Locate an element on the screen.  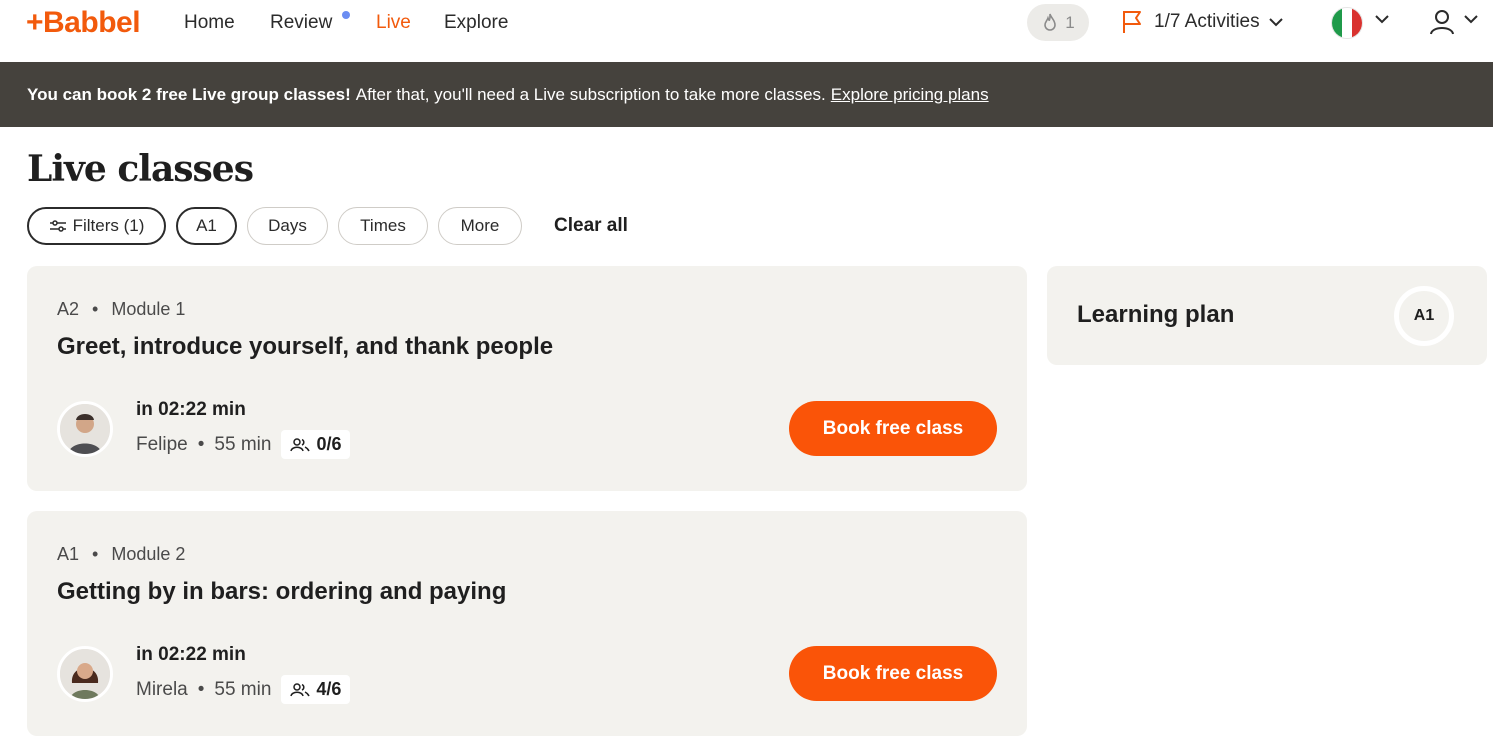
filters-button: Filters (1) is located at coordinates (96, 226).